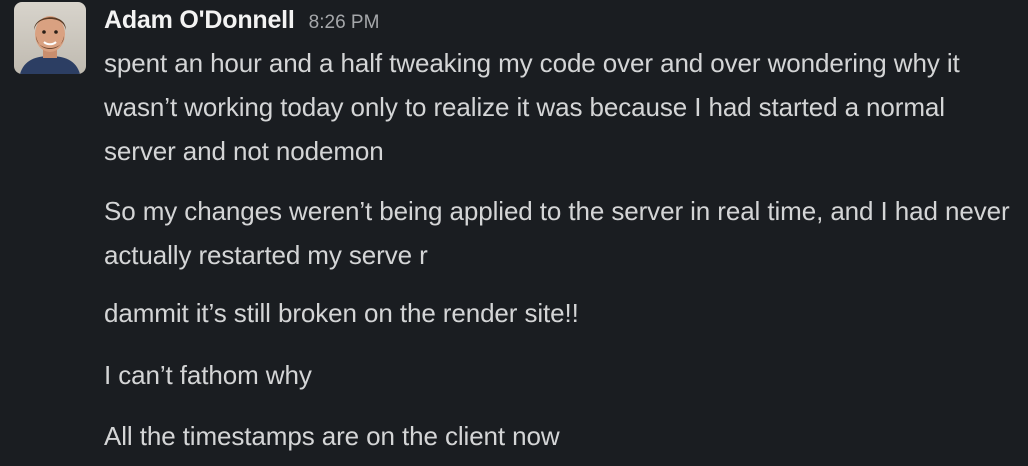  What do you see at coordinates (344, 23) in the screenshot?
I see `message-timestamp: 8:26 PM` at bounding box center [344, 23].